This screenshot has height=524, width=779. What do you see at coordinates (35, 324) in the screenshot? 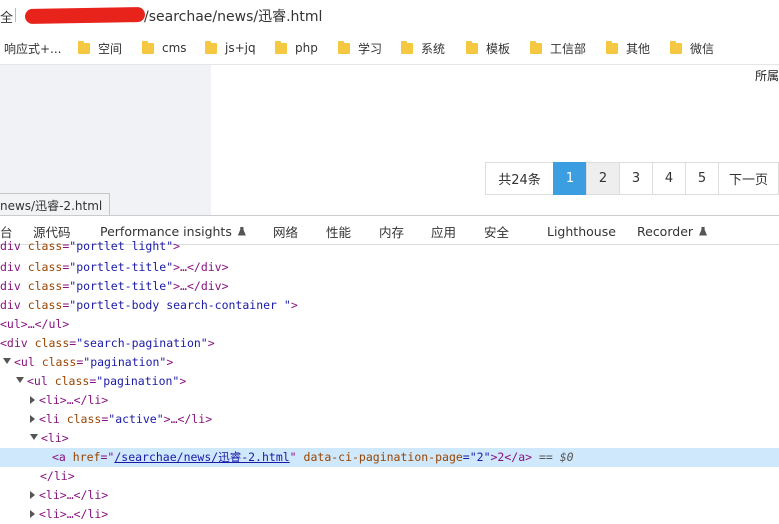
I see `tag-text: <ul>…</ul>` at bounding box center [35, 324].